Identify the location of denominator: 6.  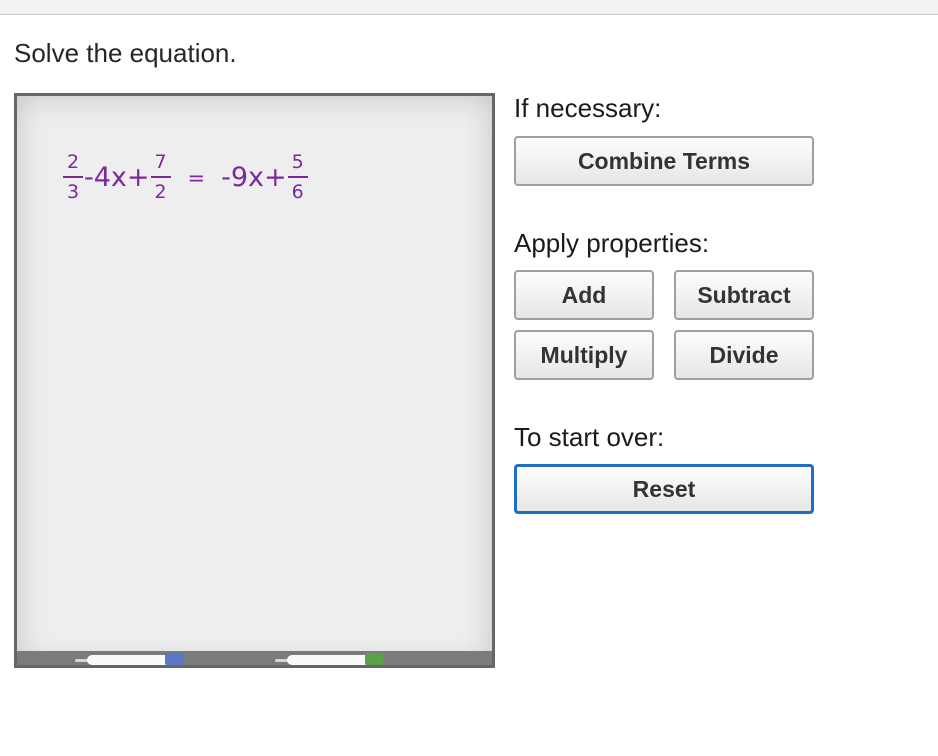
(297, 192).